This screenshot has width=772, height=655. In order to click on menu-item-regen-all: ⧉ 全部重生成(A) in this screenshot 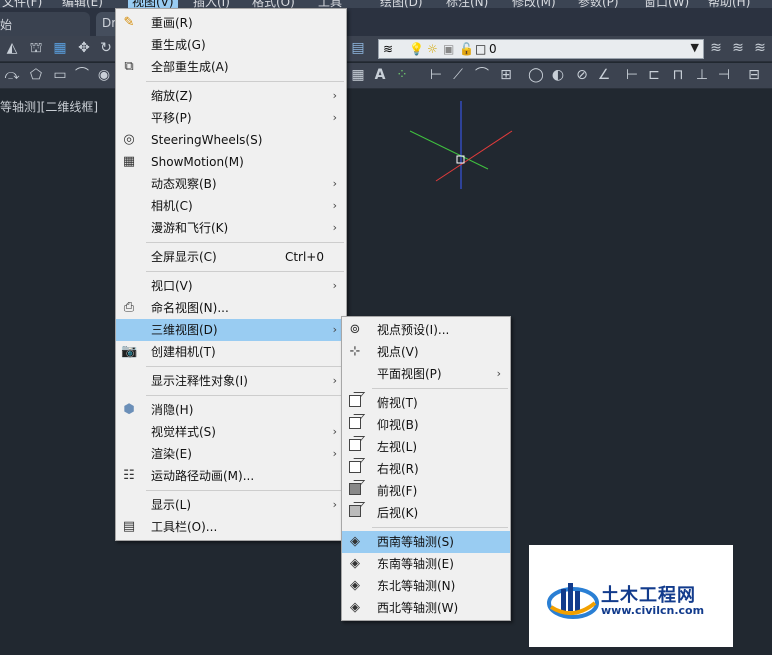, I will do `click(231, 67)`.